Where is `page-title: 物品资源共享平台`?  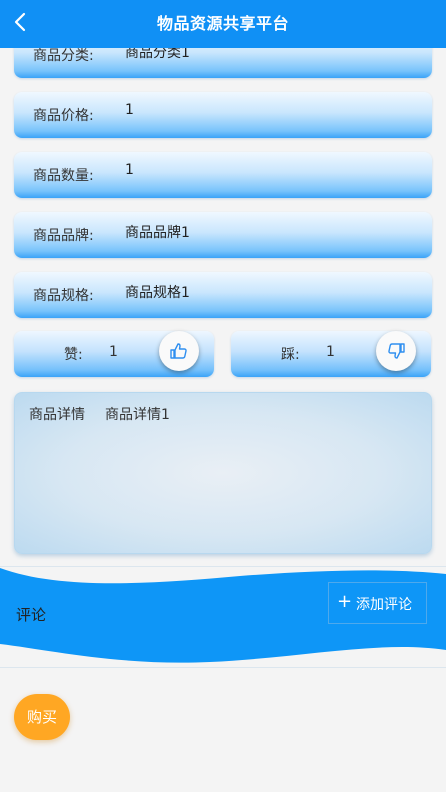
page-title: 物品资源共享平台 is located at coordinates (222, 23).